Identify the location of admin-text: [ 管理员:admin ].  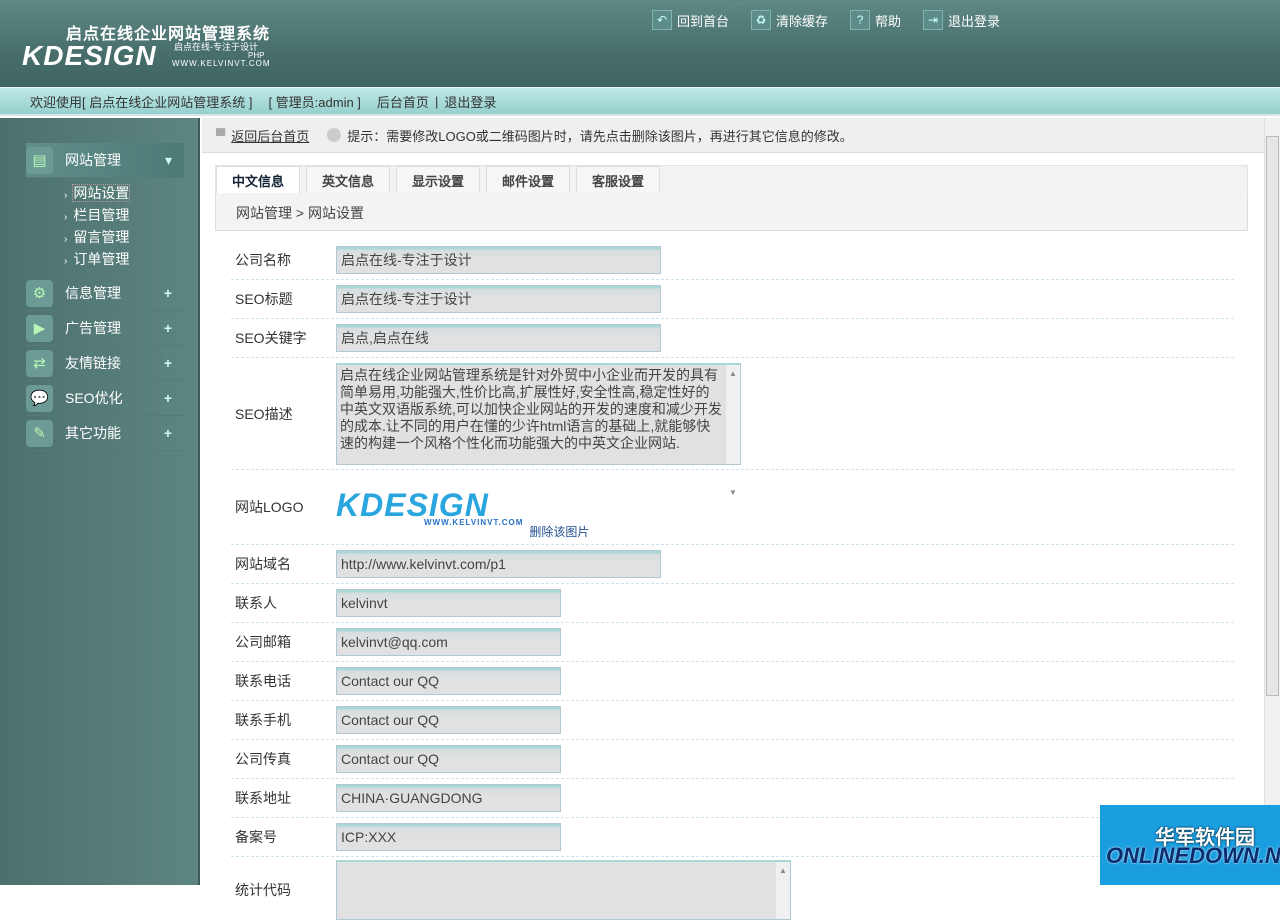
(314, 102).